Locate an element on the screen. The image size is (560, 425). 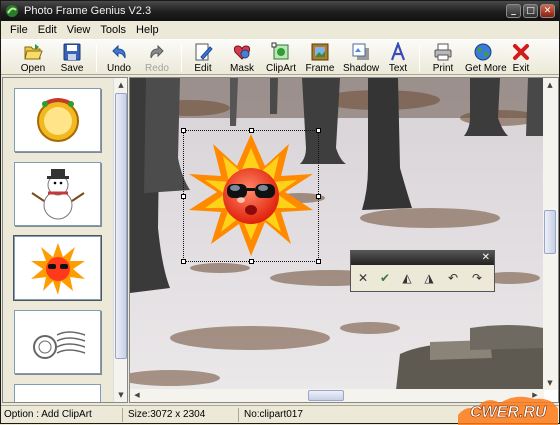
status-clipart-name: No:clipart017 is located at coordinates (273, 414).